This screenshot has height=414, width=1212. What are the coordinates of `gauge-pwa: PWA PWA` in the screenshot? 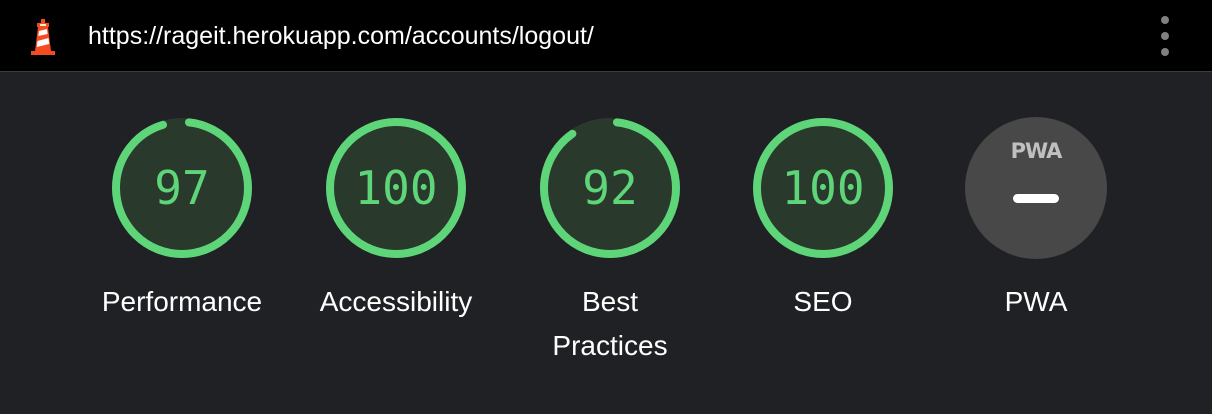 It's located at (1036, 220).